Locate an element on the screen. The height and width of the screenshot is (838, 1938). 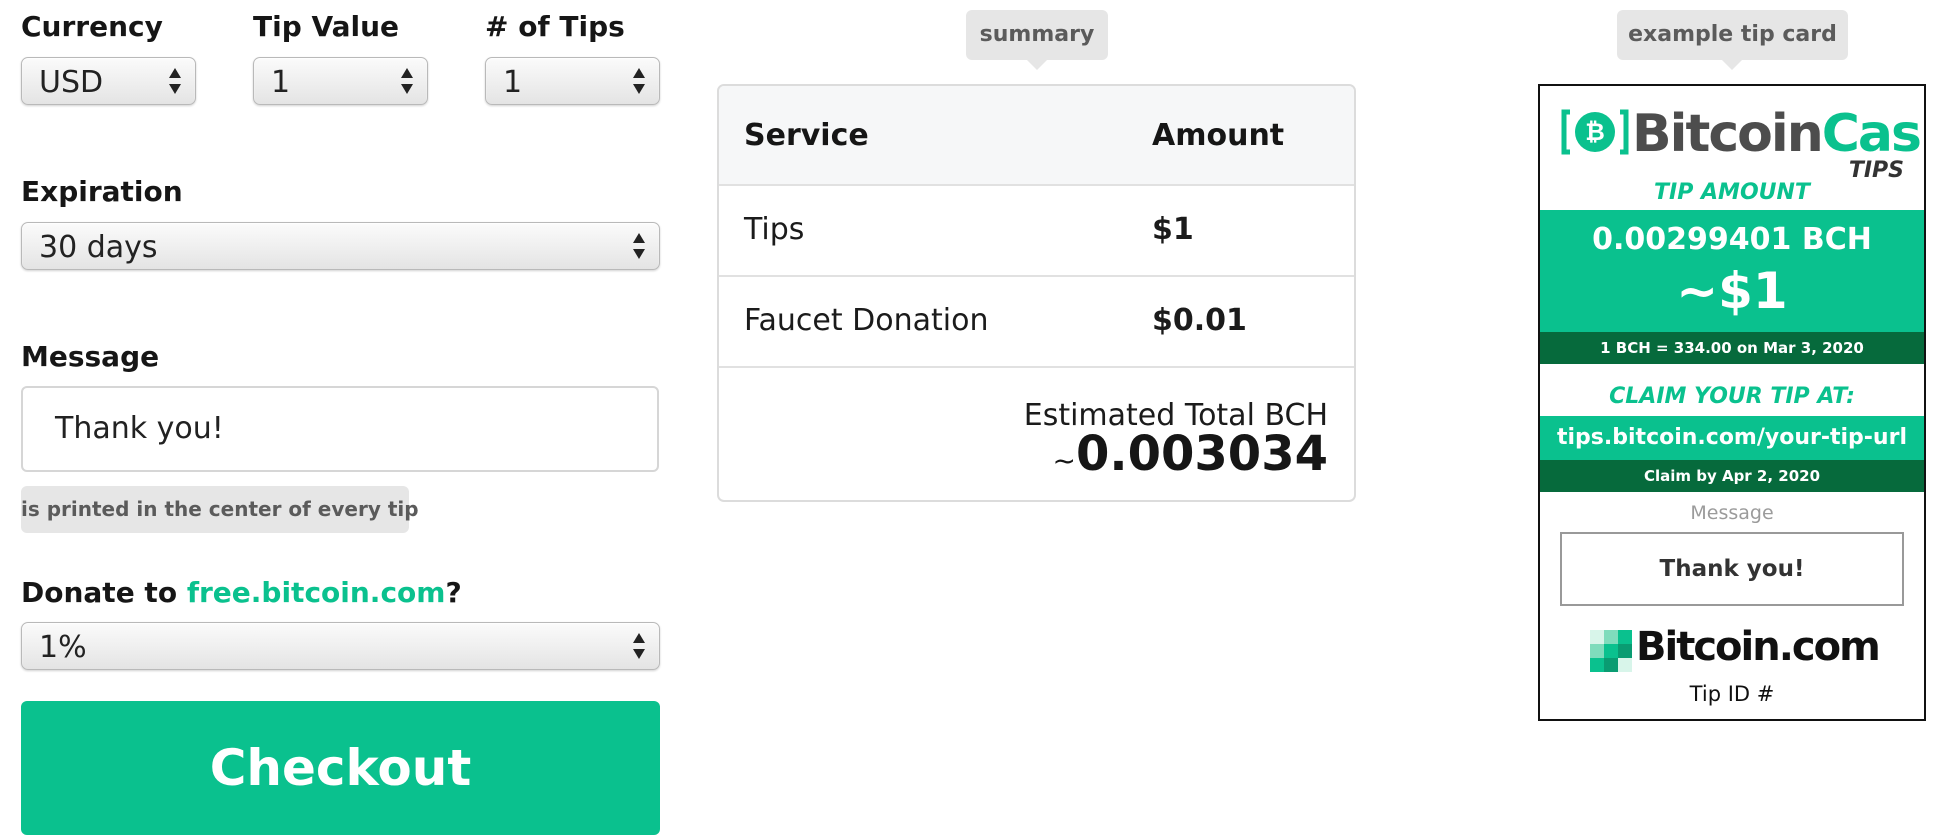
footer-brand: Bitcoin.com is located at coordinates (1758, 647).